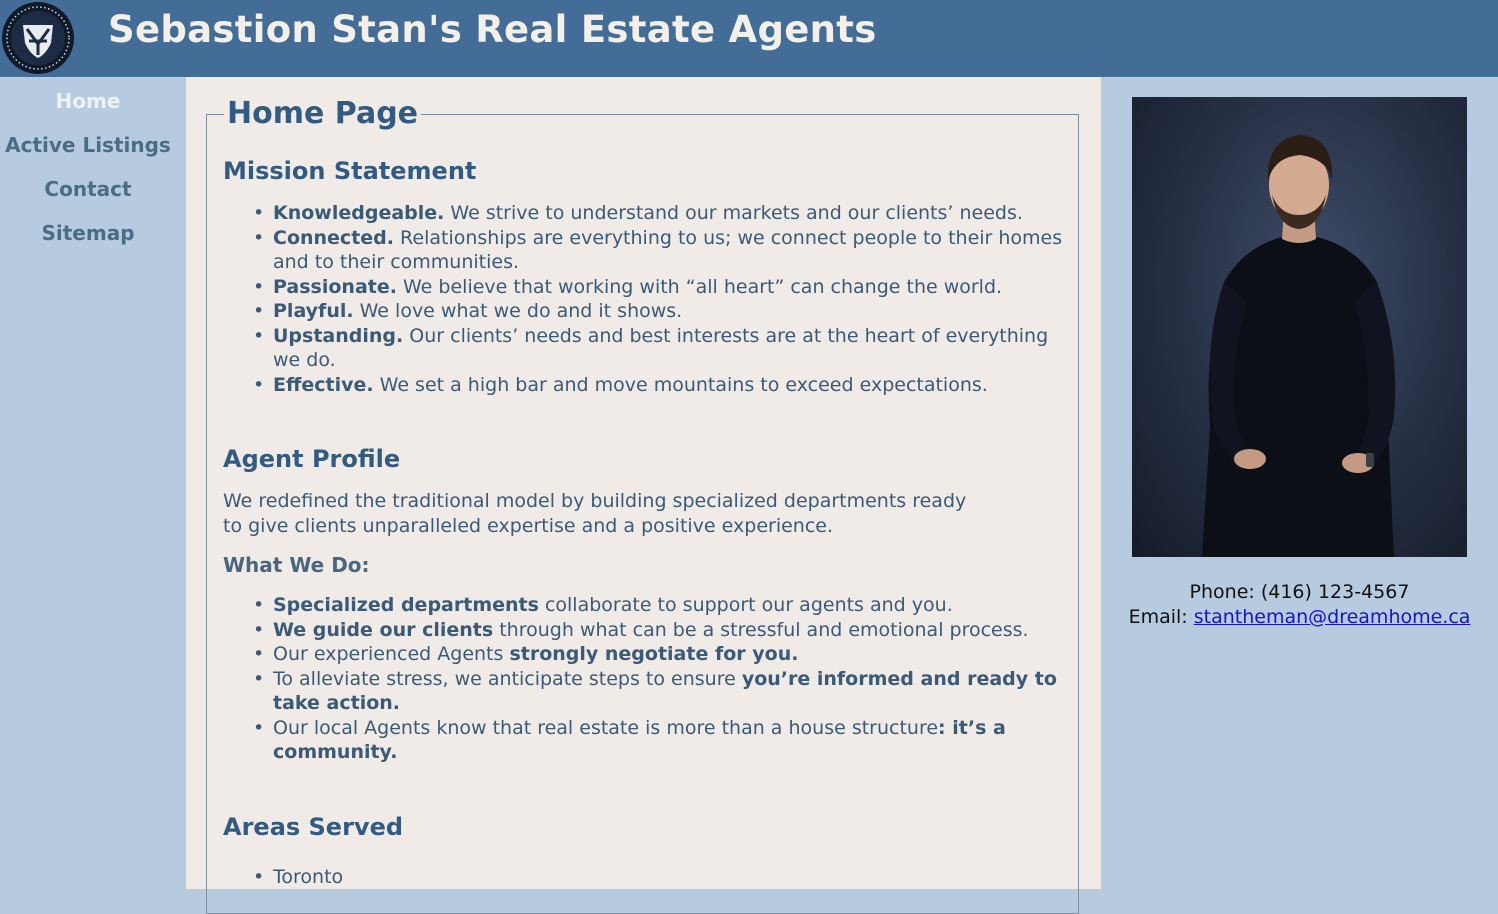 This screenshot has height=914, width=1498. I want to click on person-portrait-icon, so click(1299, 346).